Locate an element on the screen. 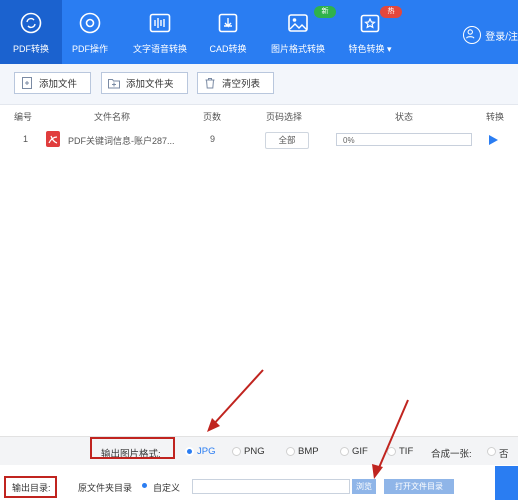 This screenshot has width=518, height=500. table-header: 编号 文件名称 页数 页码选择 状态 转换 is located at coordinates (259, 115).